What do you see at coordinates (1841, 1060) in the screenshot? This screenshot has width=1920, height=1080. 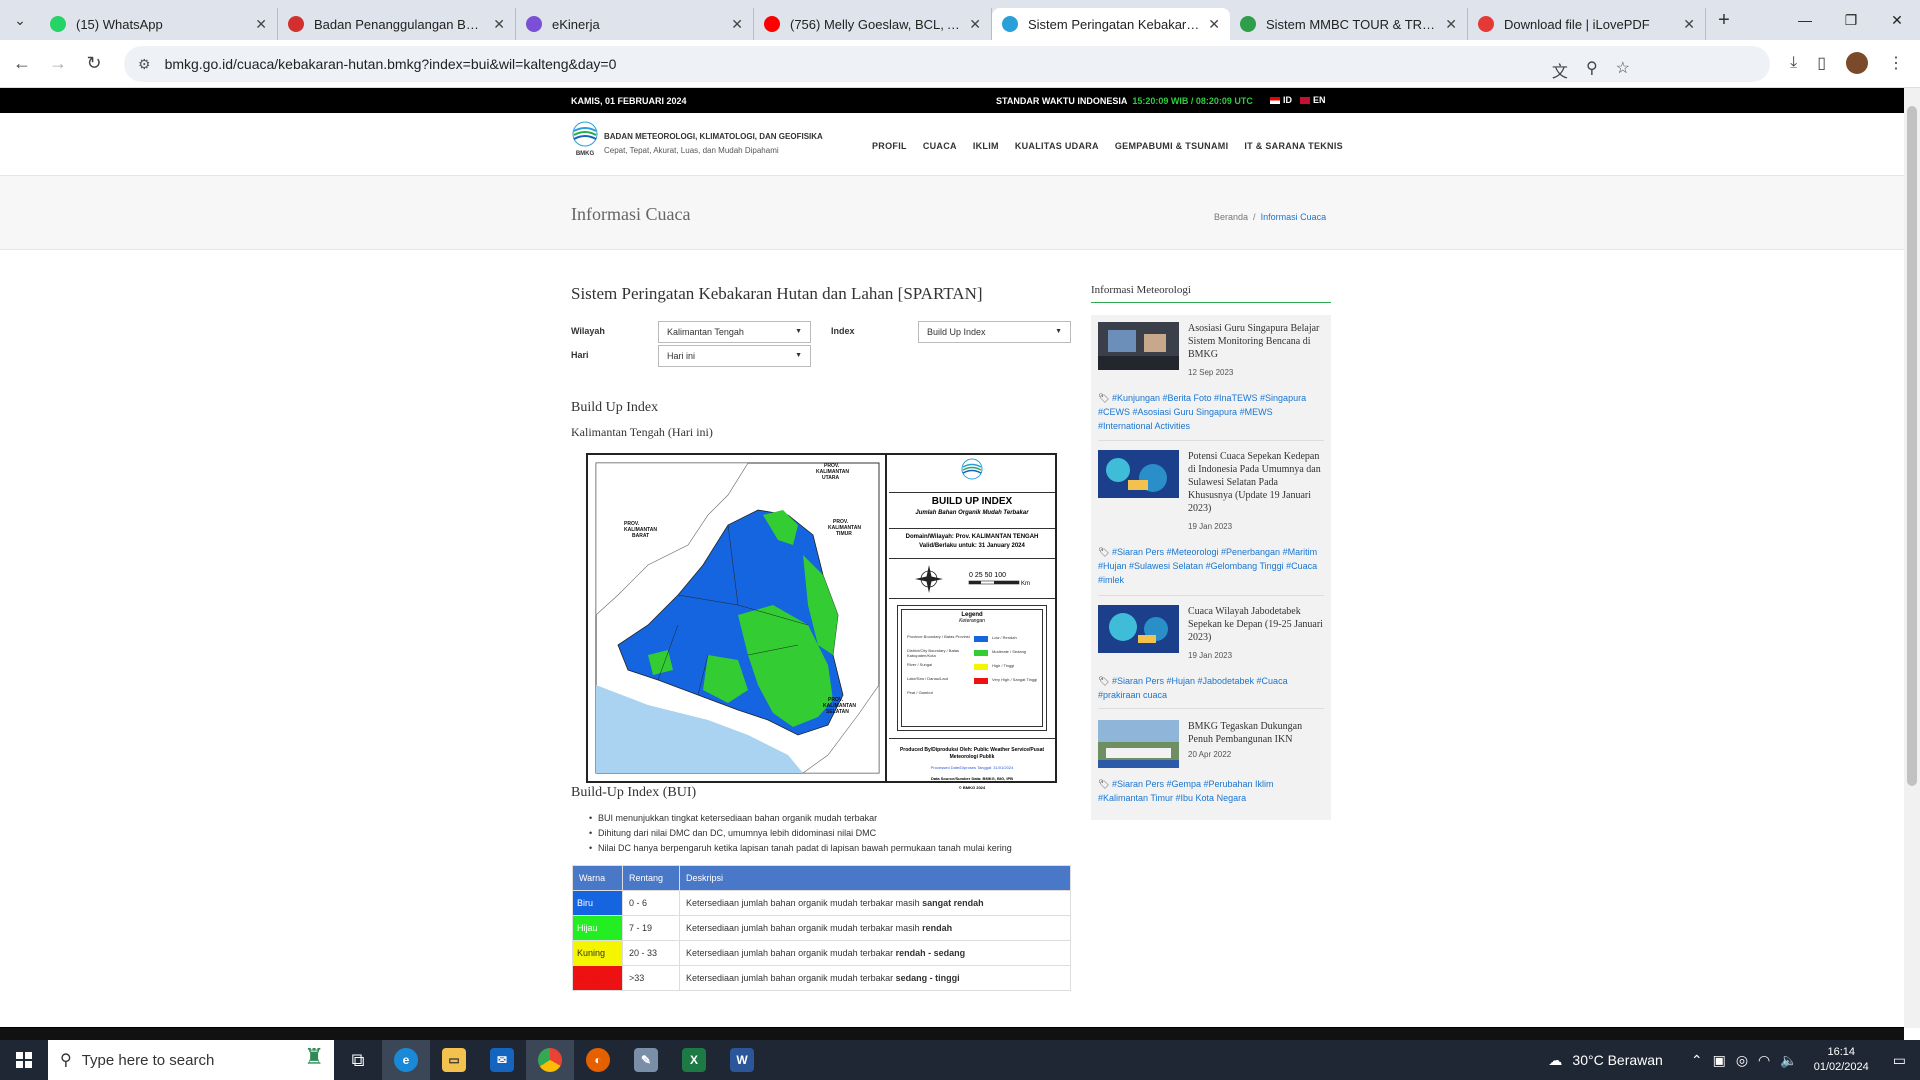 I see `taskbar-clock: 16:14 01/02/2024` at bounding box center [1841, 1060].